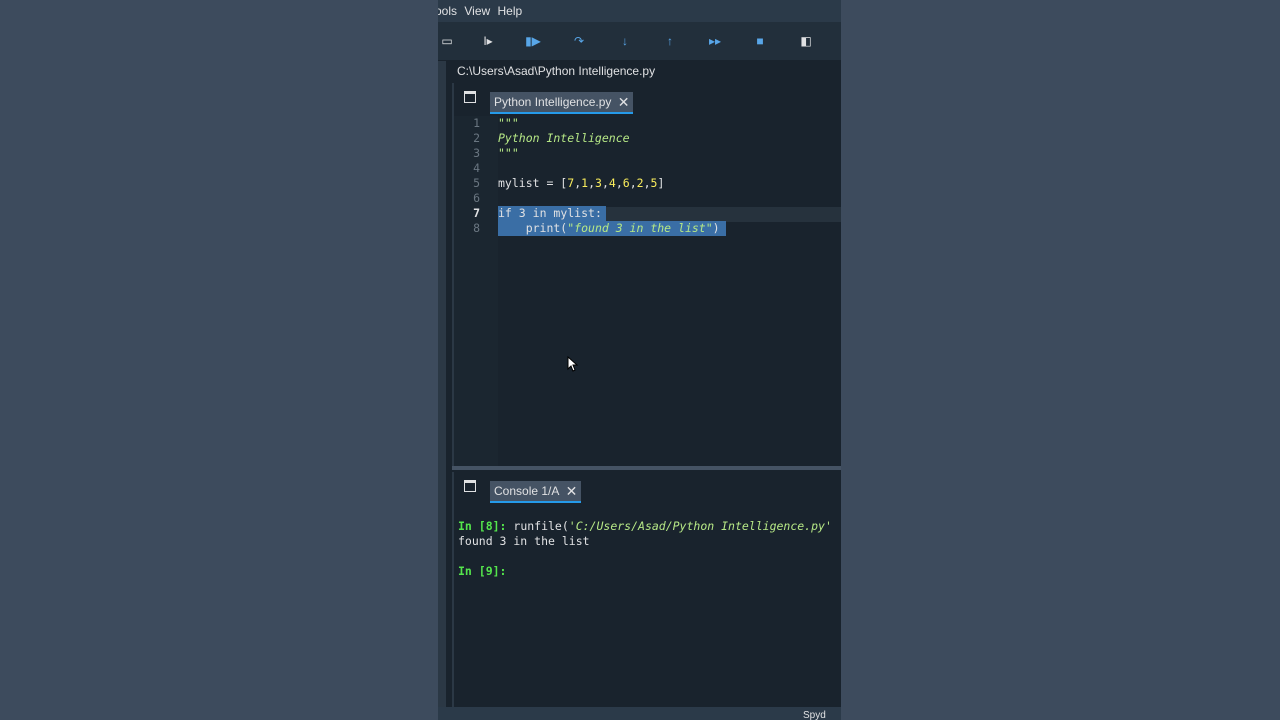 This screenshot has height=720, width=1280. Describe the element at coordinates (806, 41) in the screenshot. I see `maximize-pane-icon: ◧` at that location.